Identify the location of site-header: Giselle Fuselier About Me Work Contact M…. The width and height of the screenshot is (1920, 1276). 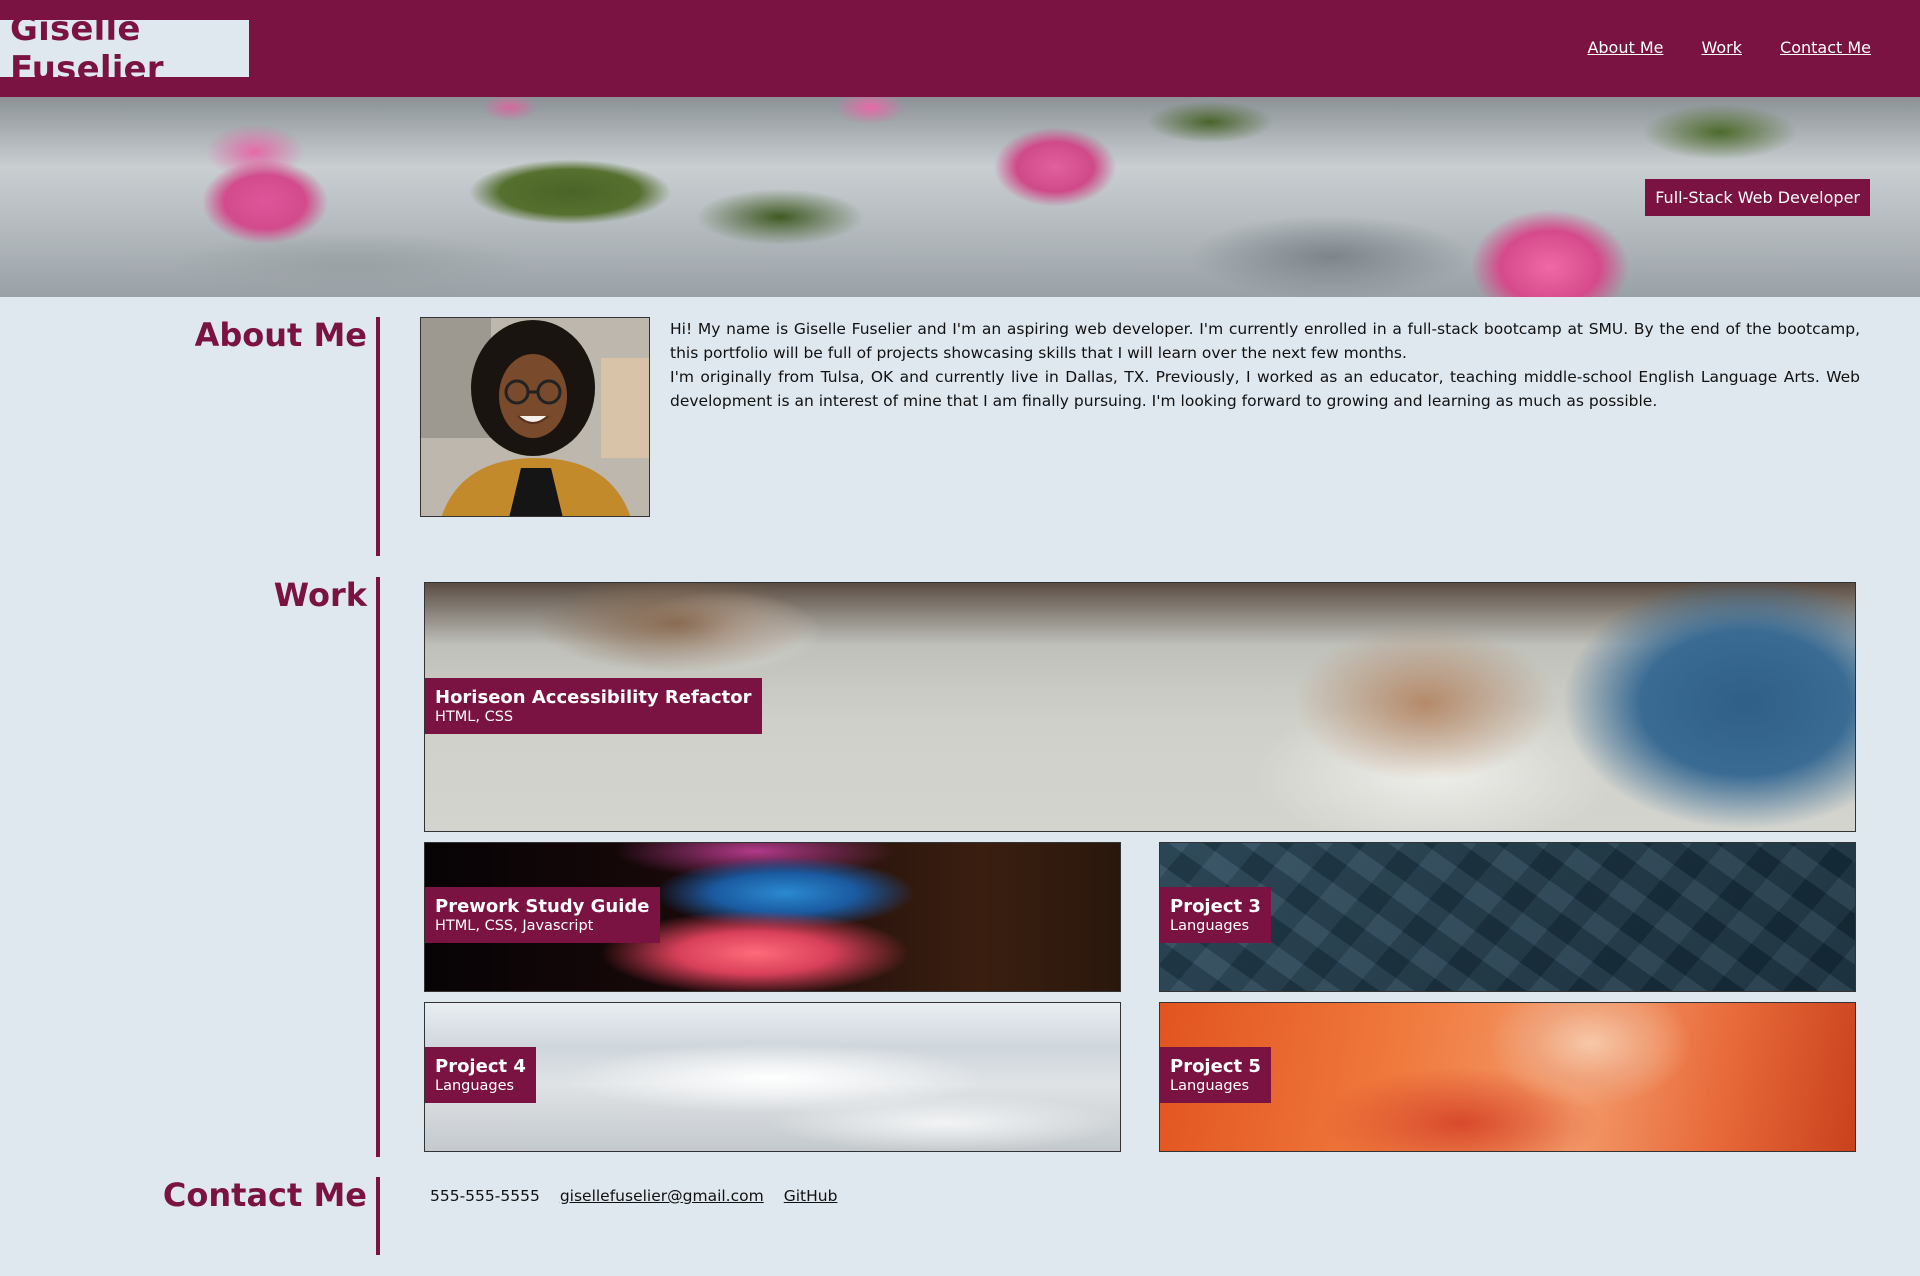
(960, 48).